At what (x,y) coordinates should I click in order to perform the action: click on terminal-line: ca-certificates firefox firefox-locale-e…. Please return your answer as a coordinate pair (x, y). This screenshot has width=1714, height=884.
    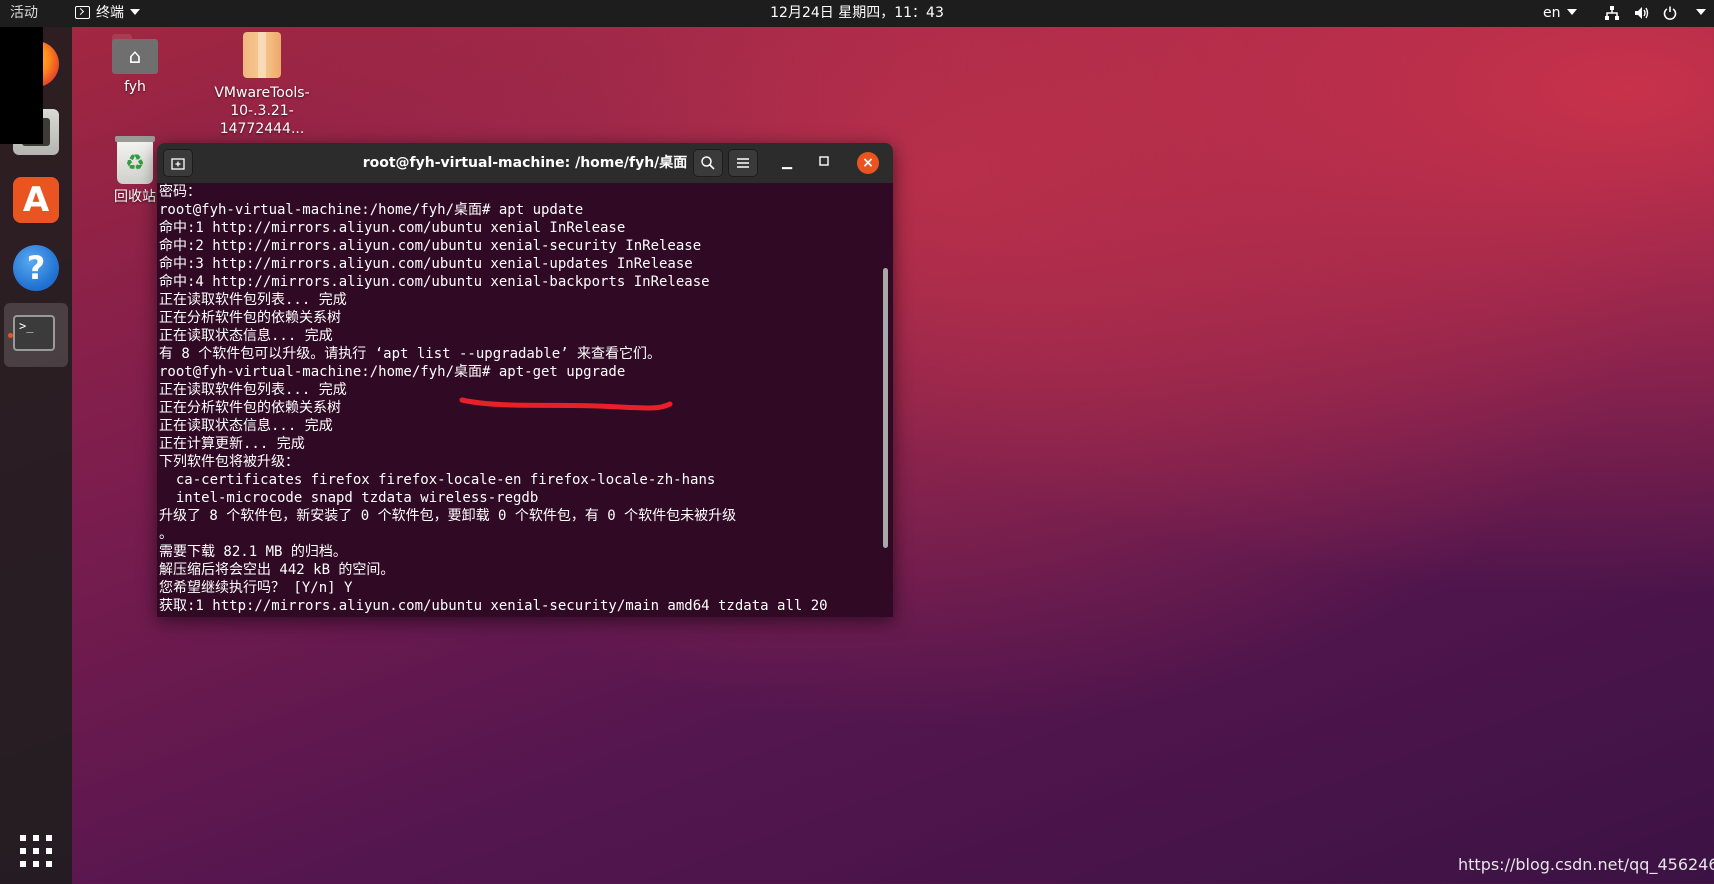
    Looking at the image, I should click on (437, 480).